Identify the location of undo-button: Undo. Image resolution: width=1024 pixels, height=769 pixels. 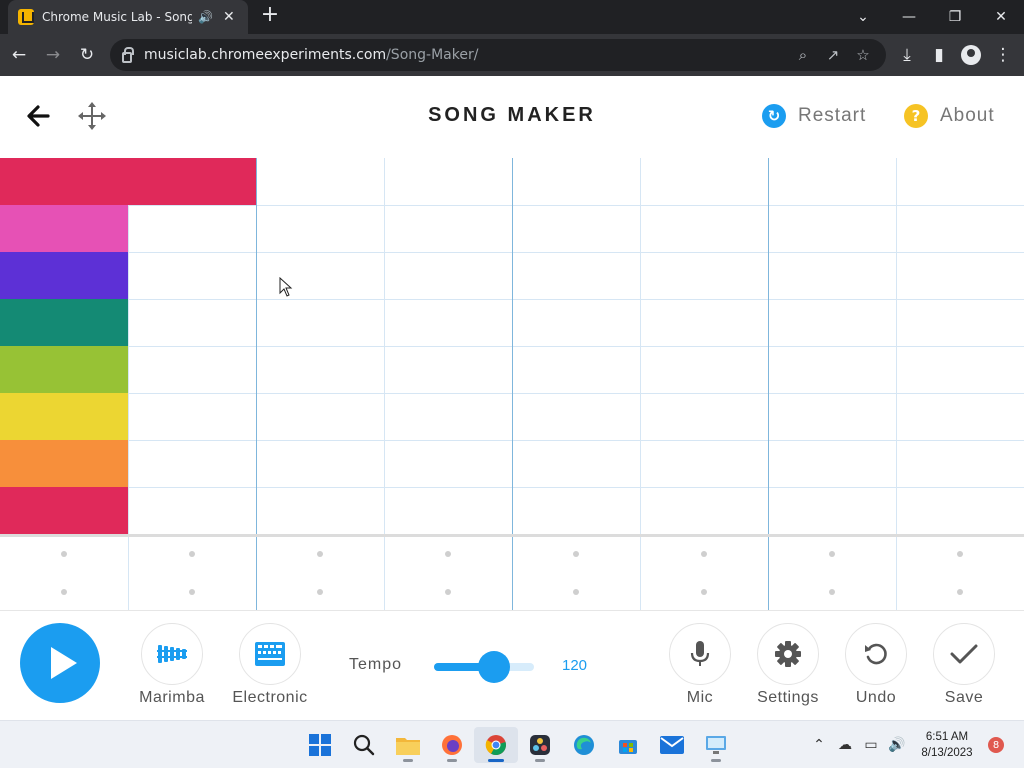
(876, 665).